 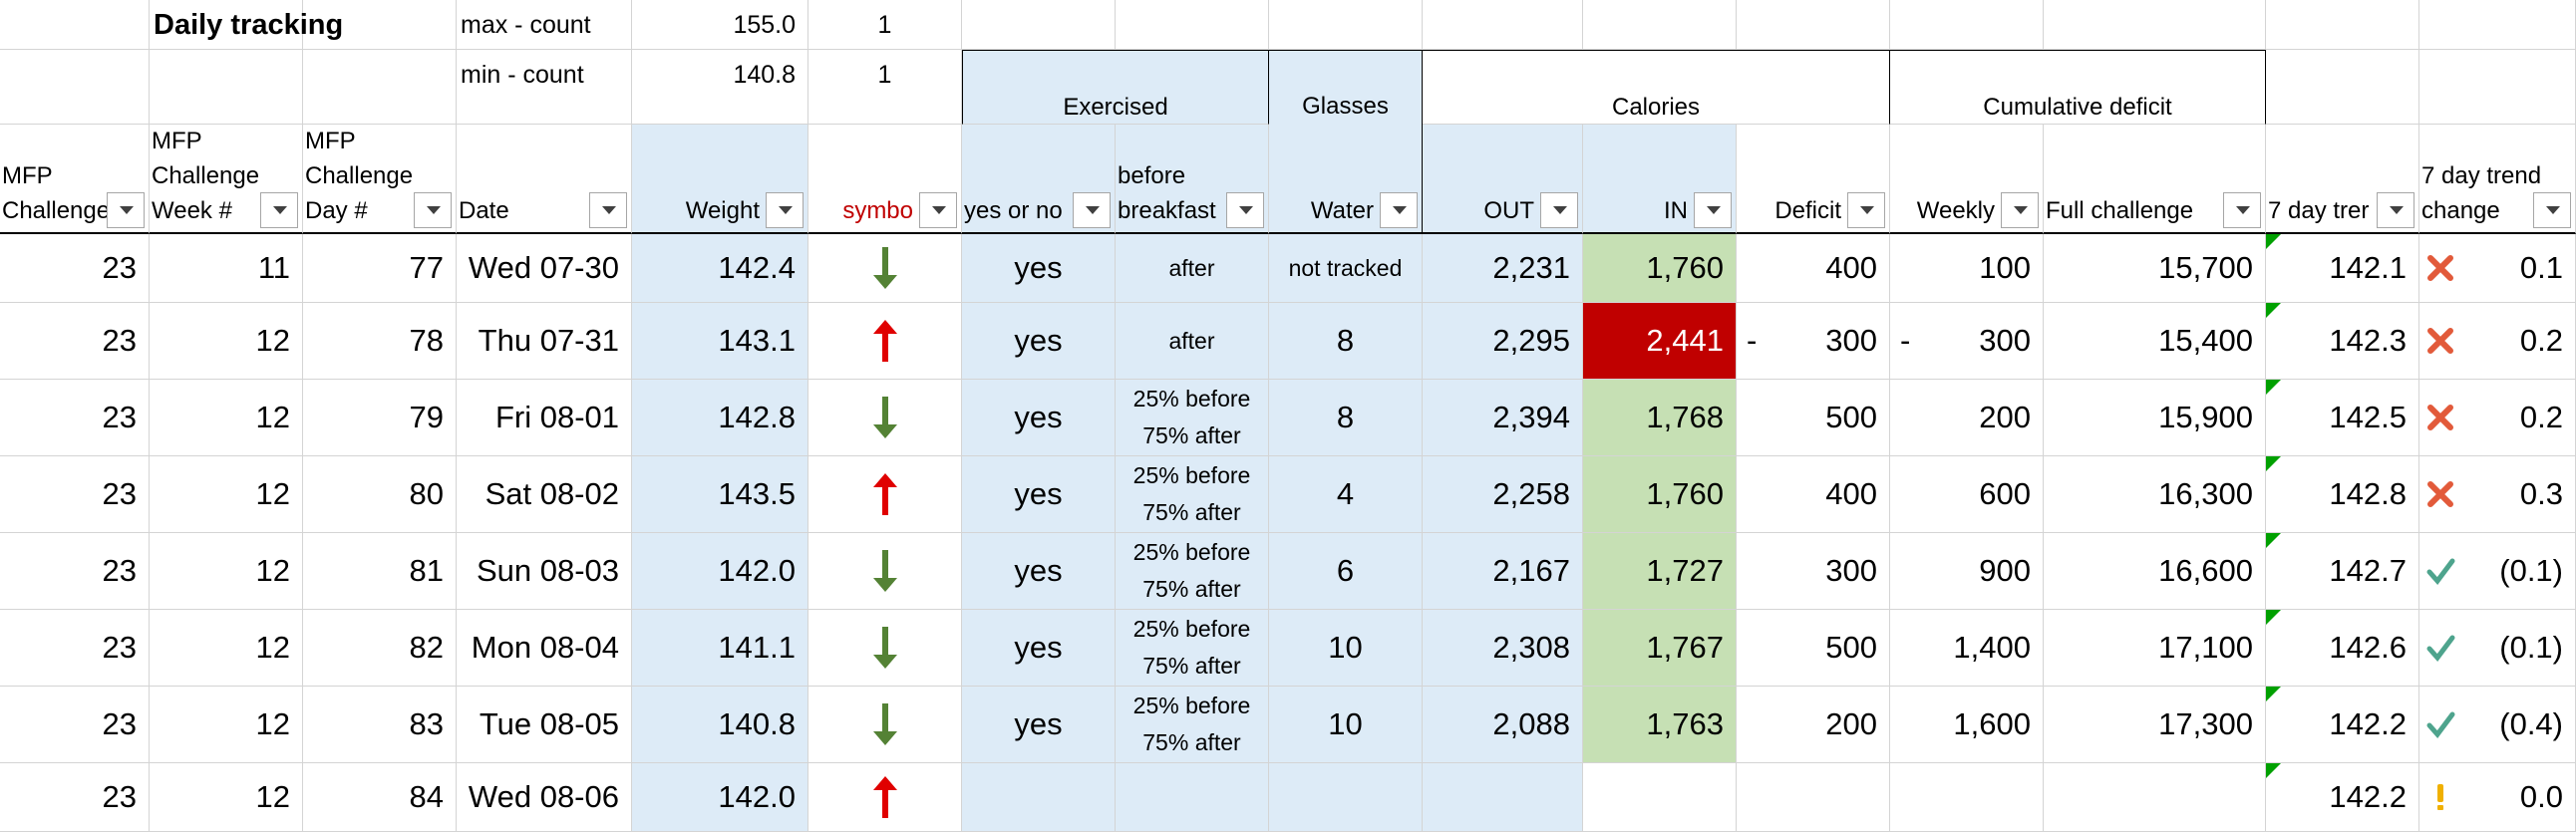 I want to click on cell-water: 6, so click(x=1346, y=571).